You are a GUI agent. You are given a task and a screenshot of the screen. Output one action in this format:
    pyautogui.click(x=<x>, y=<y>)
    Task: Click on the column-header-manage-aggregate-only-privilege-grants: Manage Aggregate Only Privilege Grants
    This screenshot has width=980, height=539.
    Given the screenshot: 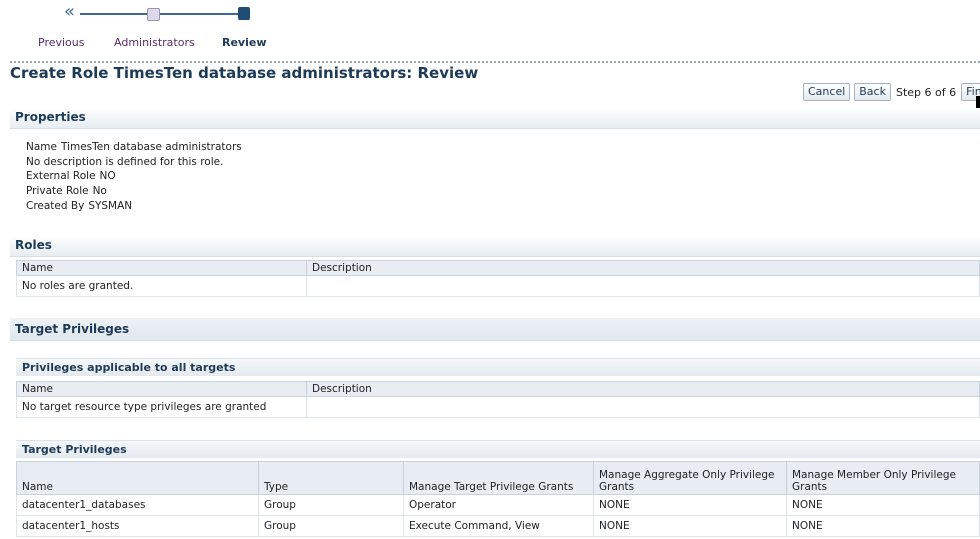 What is the action you would take?
    pyautogui.click(x=690, y=478)
    